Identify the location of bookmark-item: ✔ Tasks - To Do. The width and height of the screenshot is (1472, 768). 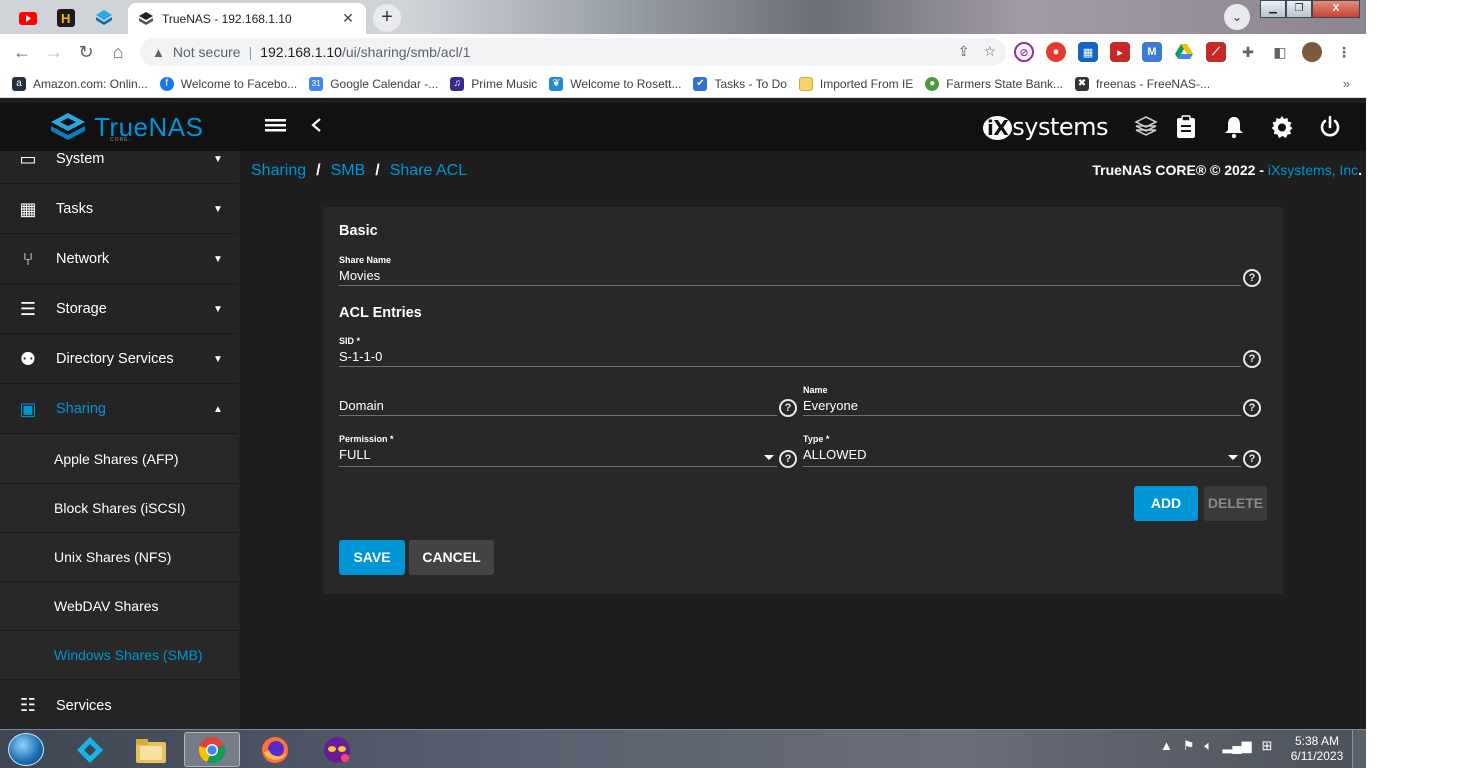
(740, 83).